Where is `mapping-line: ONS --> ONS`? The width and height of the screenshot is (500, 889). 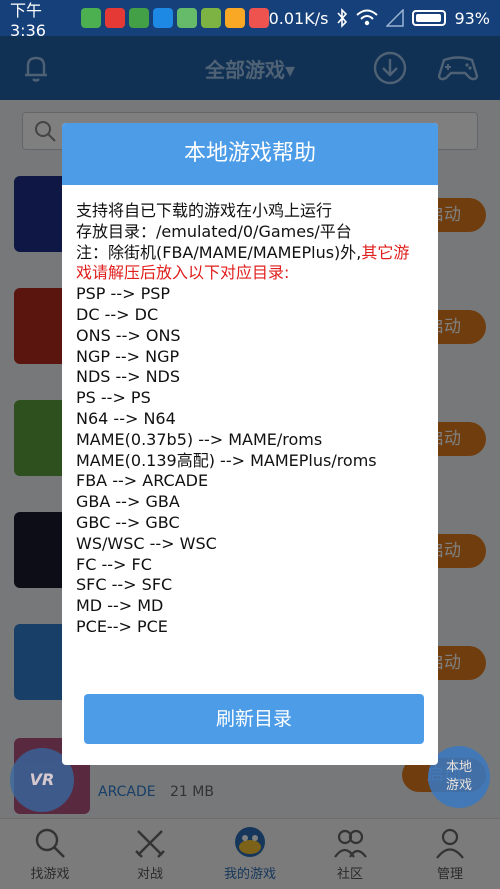
mapping-line: ONS --> ONS is located at coordinates (128, 335).